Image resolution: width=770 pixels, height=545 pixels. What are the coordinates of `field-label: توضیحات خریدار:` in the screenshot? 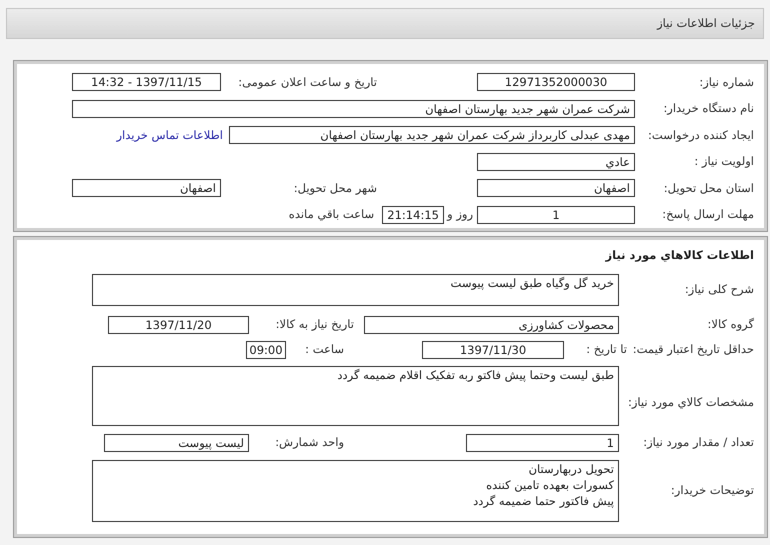 It's located at (712, 491).